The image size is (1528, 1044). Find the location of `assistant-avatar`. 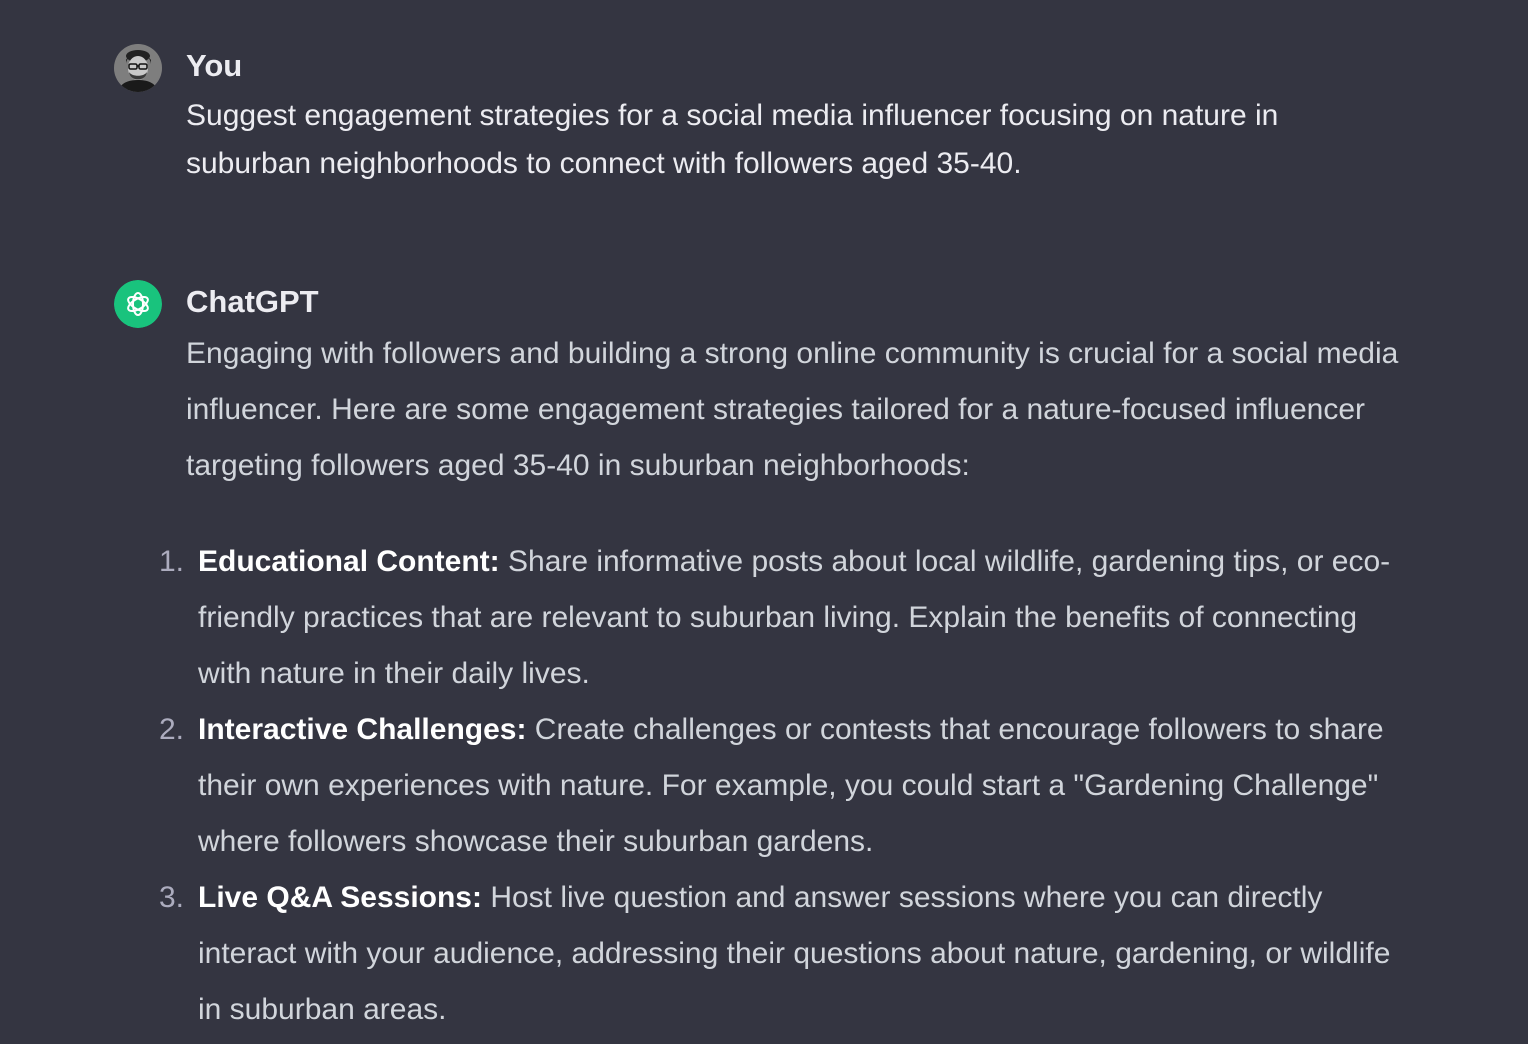

assistant-avatar is located at coordinates (138, 304).